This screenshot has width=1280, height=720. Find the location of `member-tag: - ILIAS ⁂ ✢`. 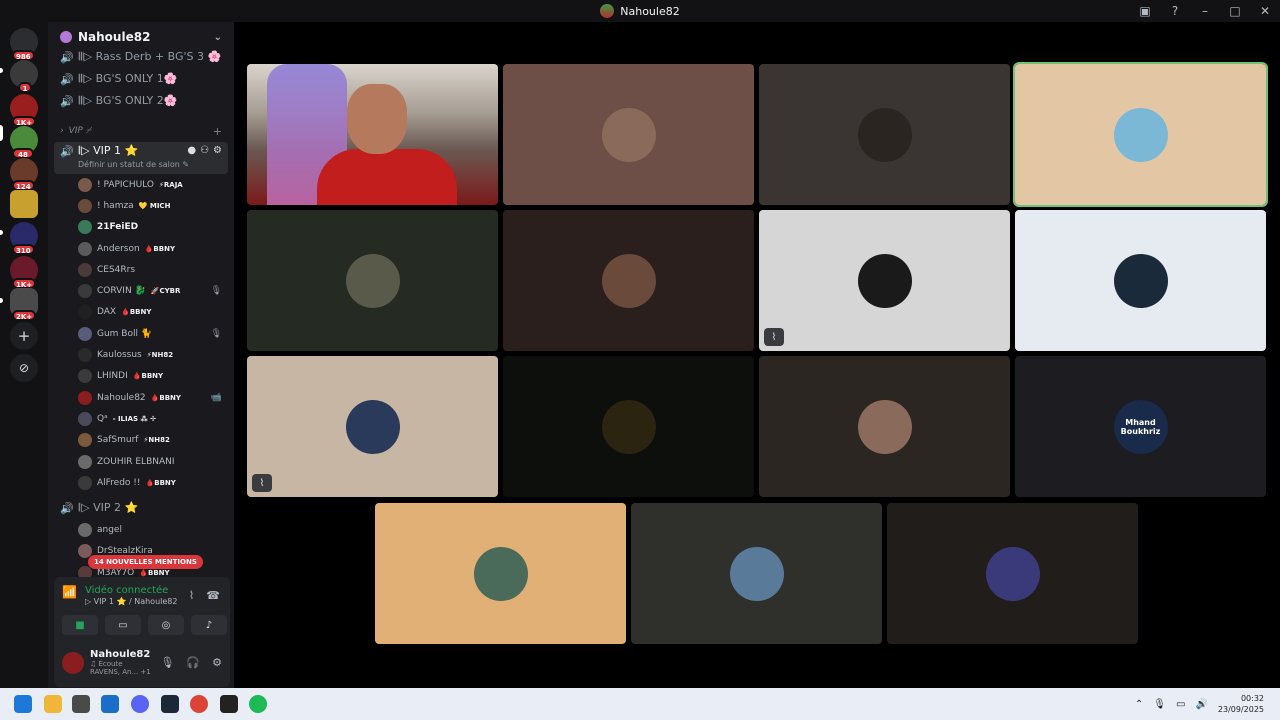

member-tag: - ILIAS ⁂ ✢ is located at coordinates (134, 418).